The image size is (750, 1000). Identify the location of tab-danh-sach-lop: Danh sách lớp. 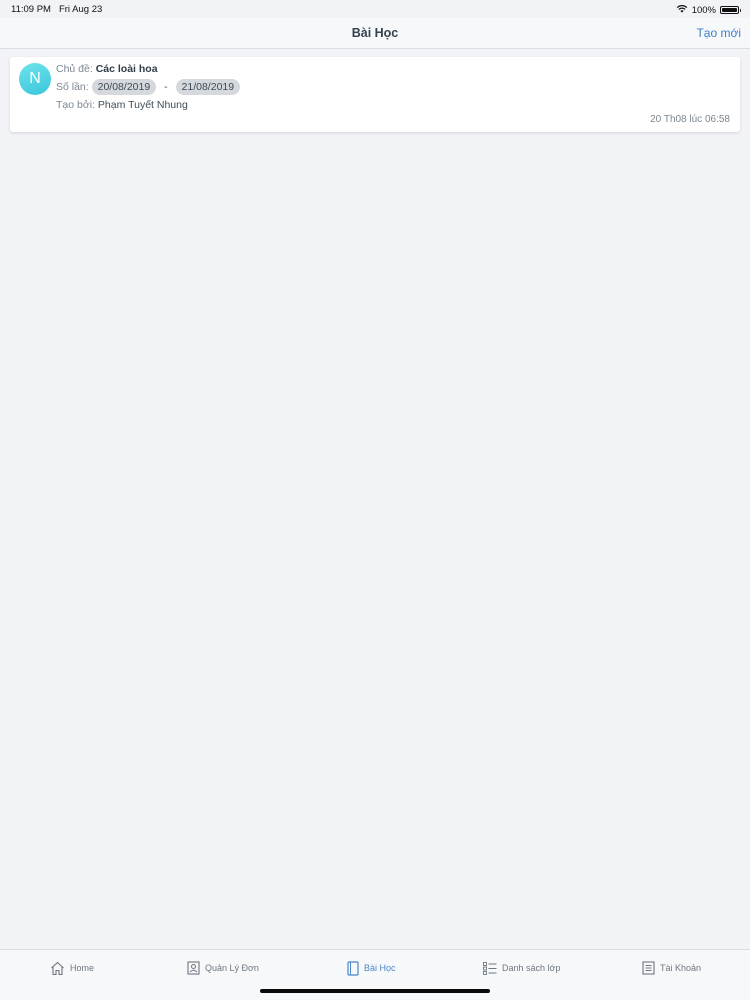
(521, 968).